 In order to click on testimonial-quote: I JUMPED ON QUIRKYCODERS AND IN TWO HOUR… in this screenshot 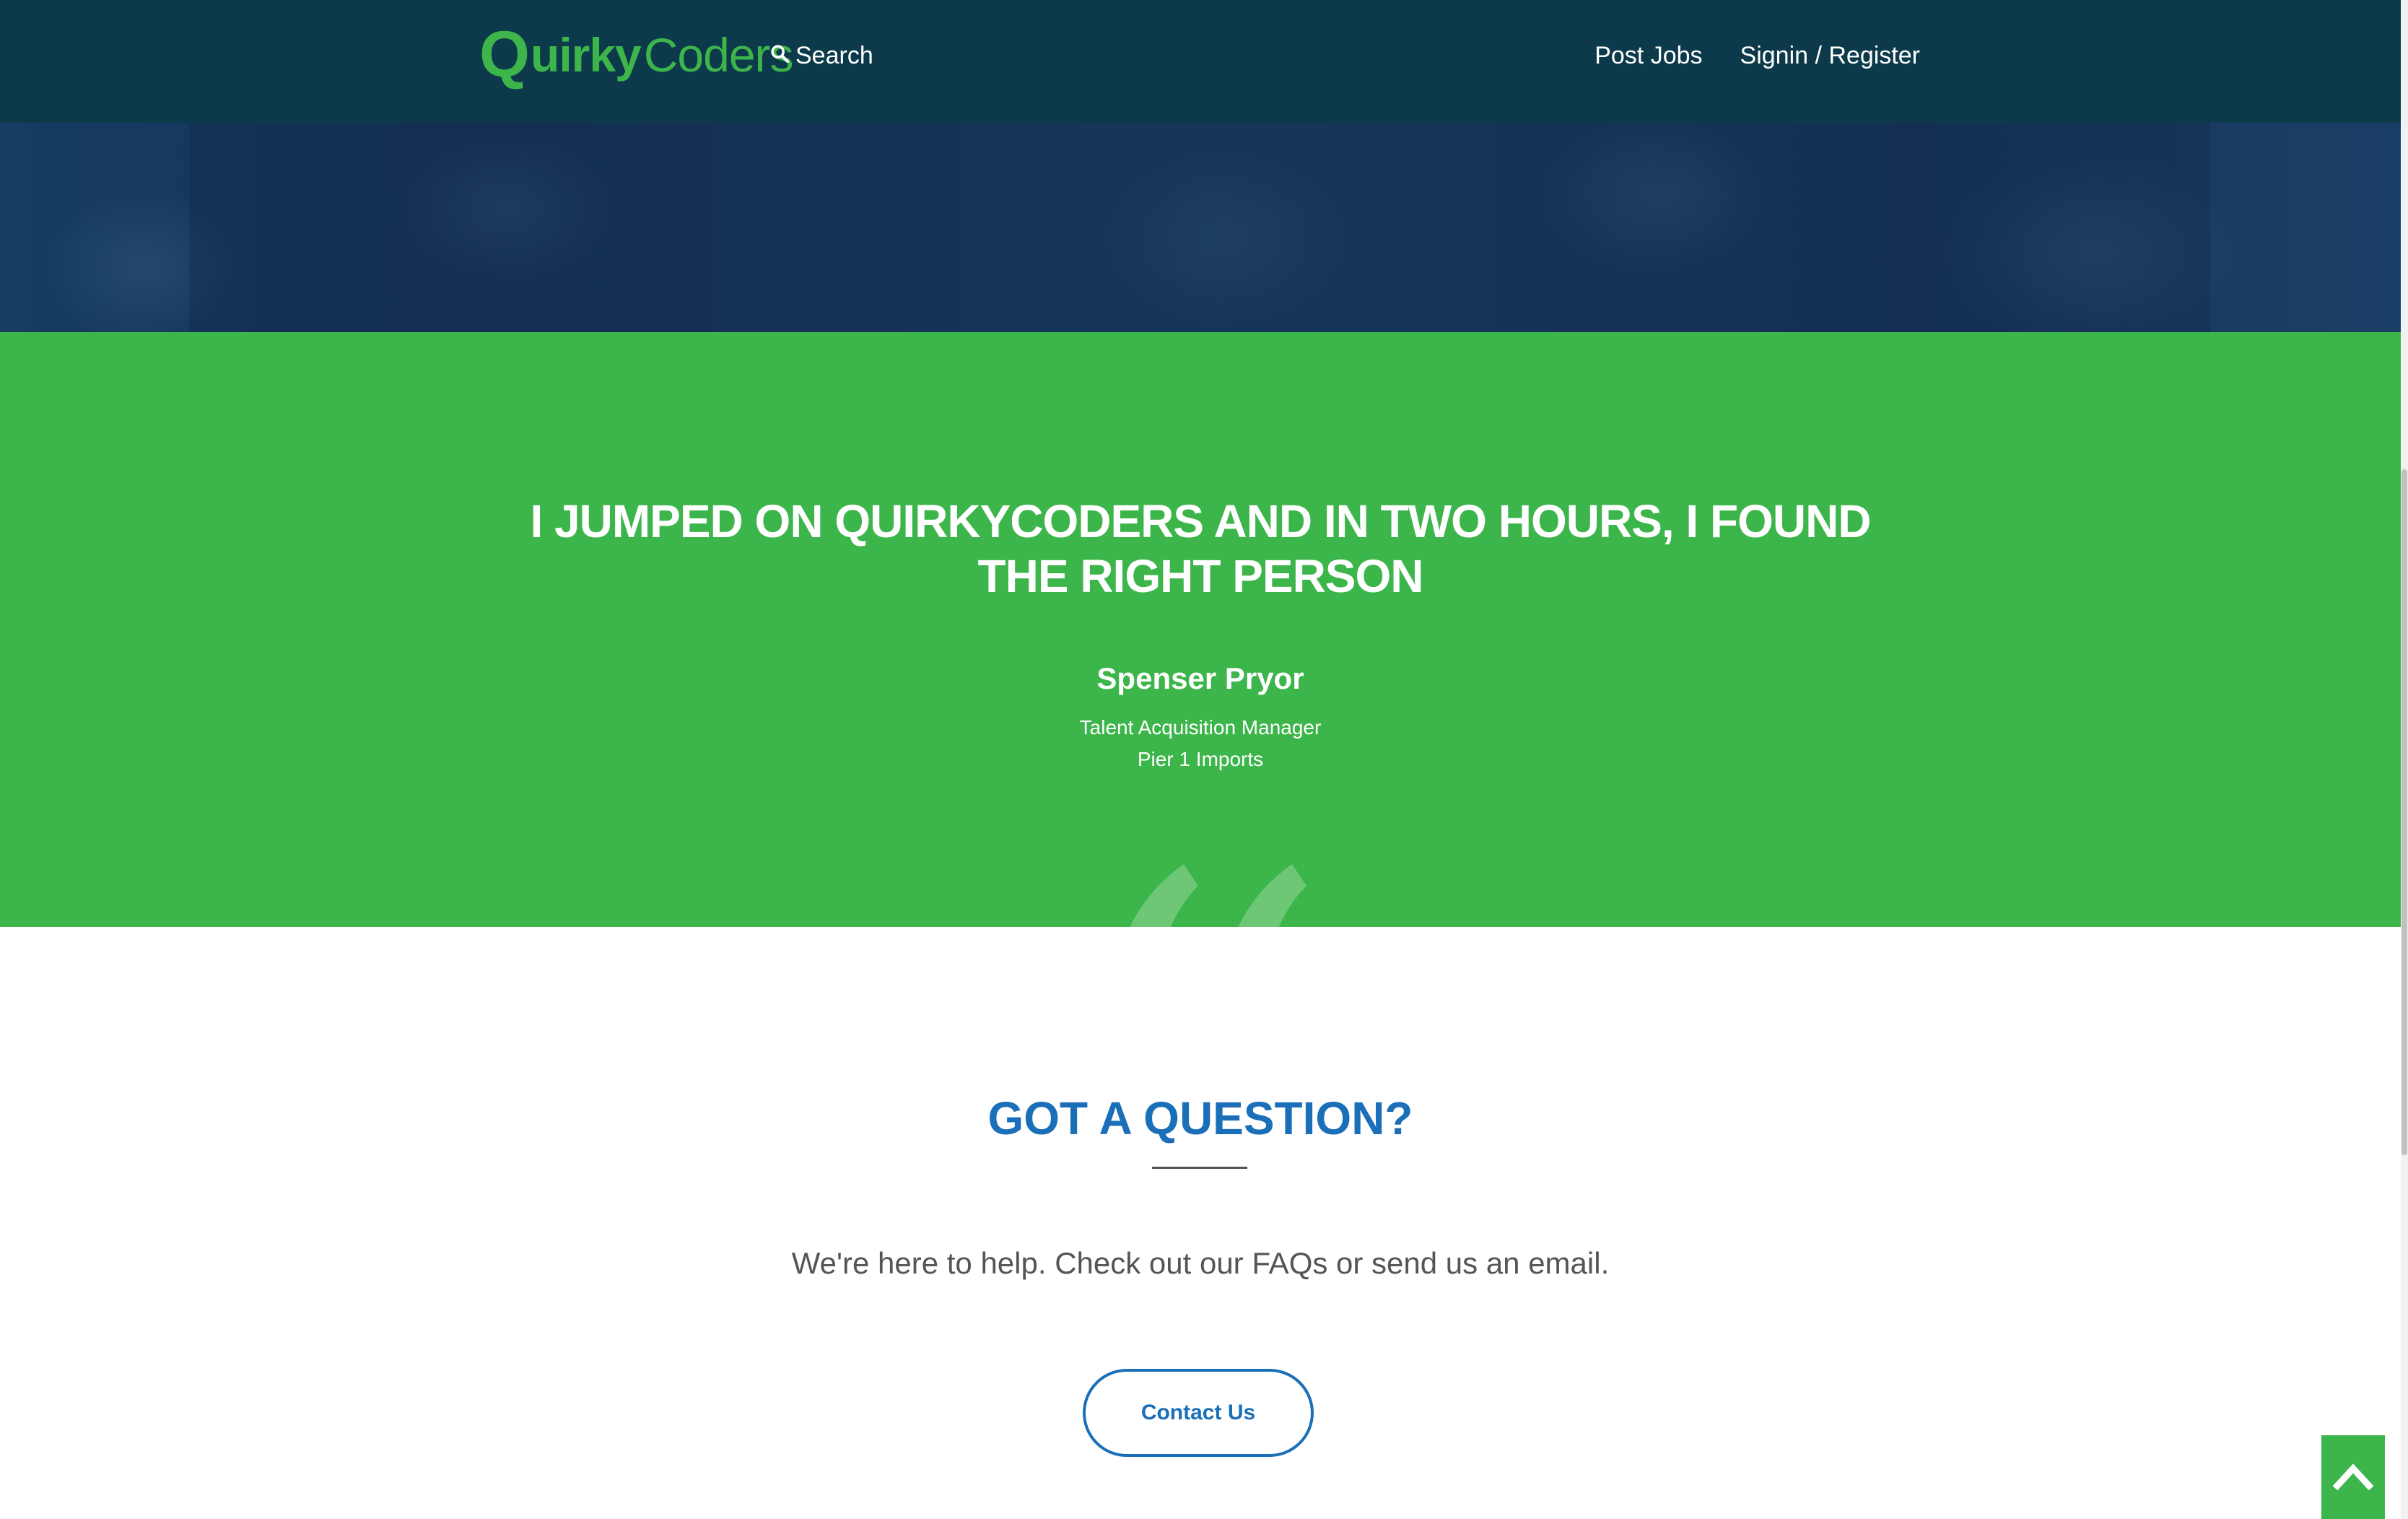, I will do `click(1200, 549)`.